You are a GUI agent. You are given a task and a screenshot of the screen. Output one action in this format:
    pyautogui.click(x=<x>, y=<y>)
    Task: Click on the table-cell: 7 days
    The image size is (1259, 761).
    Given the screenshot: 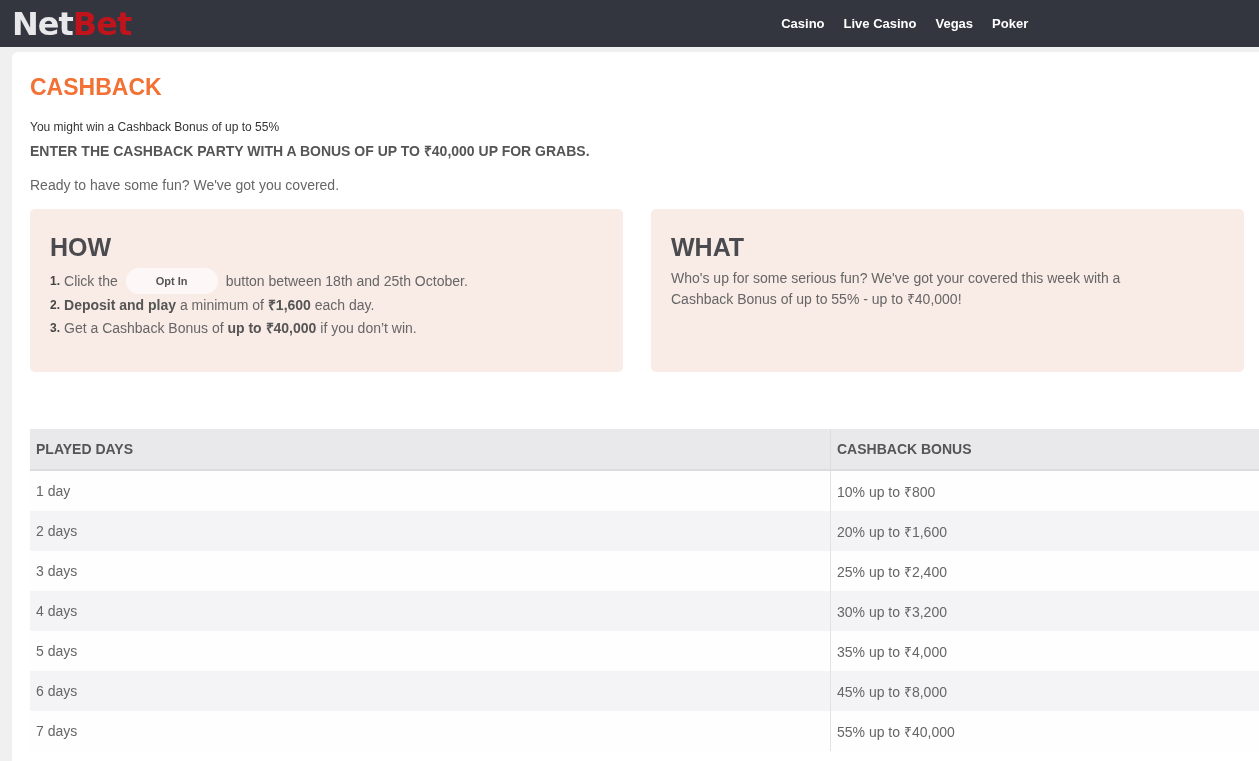 What is the action you would take?
    pyautogui.click(x=430, y=731)
    